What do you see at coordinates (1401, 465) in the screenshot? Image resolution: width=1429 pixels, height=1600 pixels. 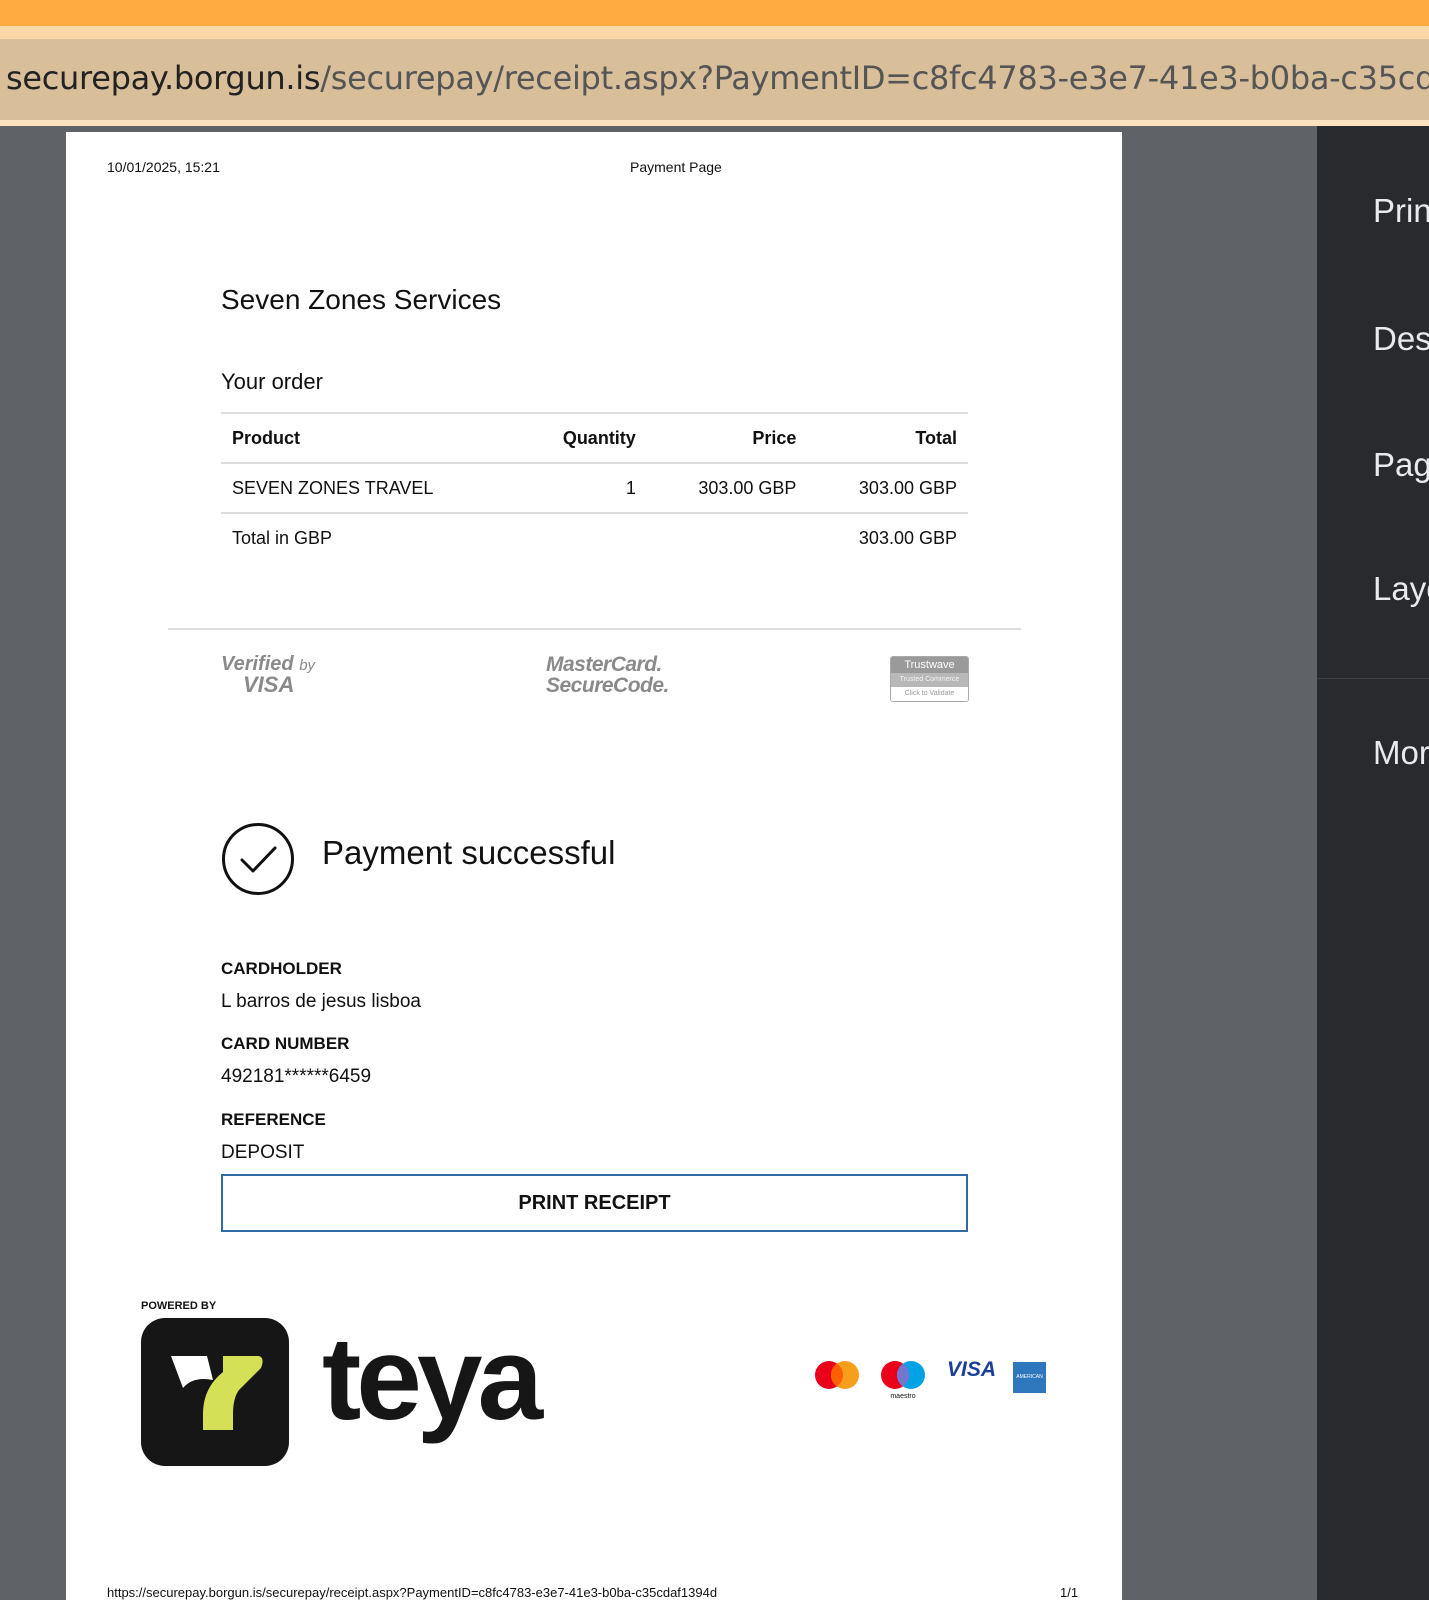 I see `pages-setting: Page` at bounding box center [1401, 465].